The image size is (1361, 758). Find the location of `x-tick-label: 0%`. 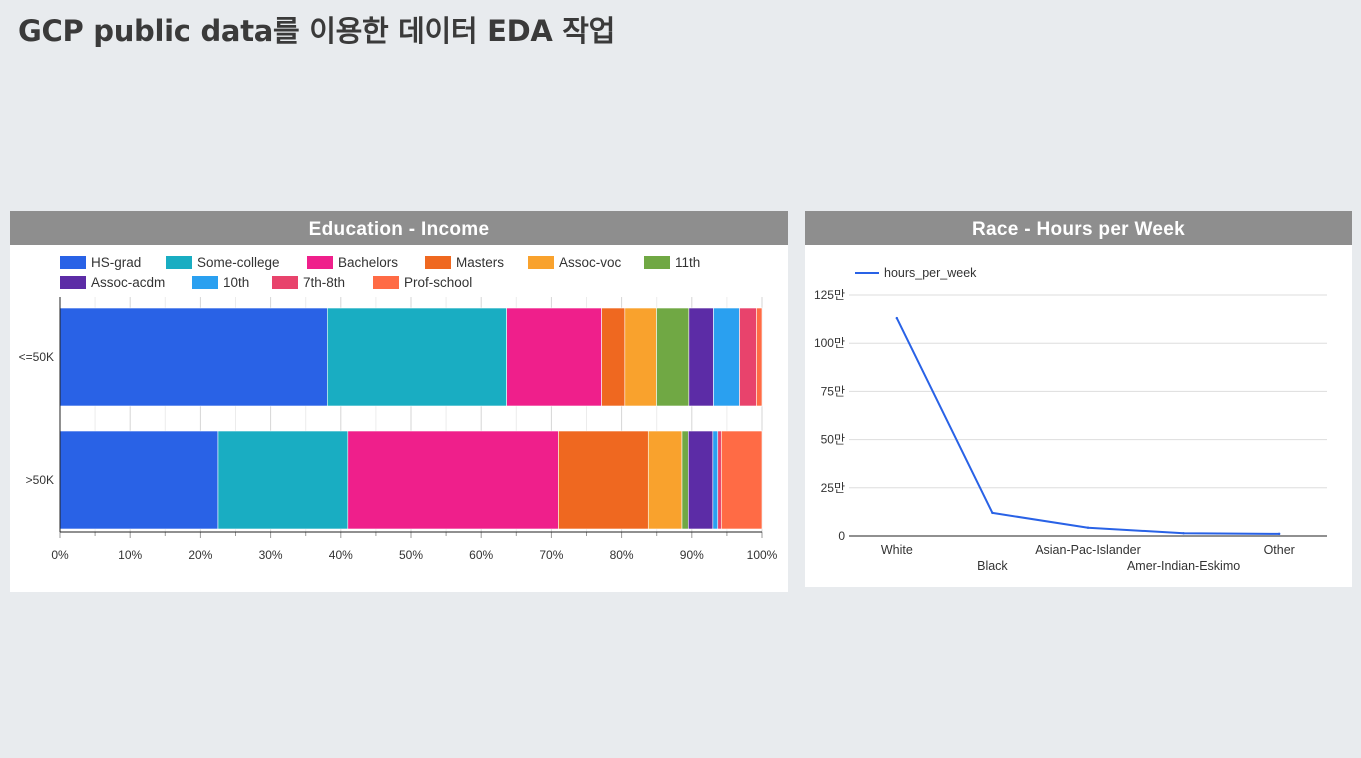

x-tick-label: 0% is located at coordinates (60, 555).